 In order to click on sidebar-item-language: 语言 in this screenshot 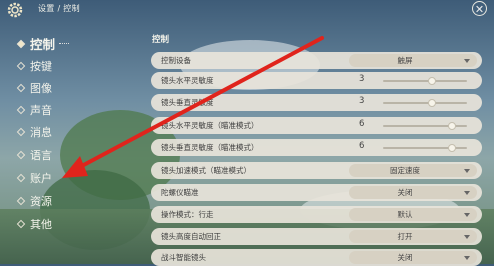, I will do `click(34, 155)`.